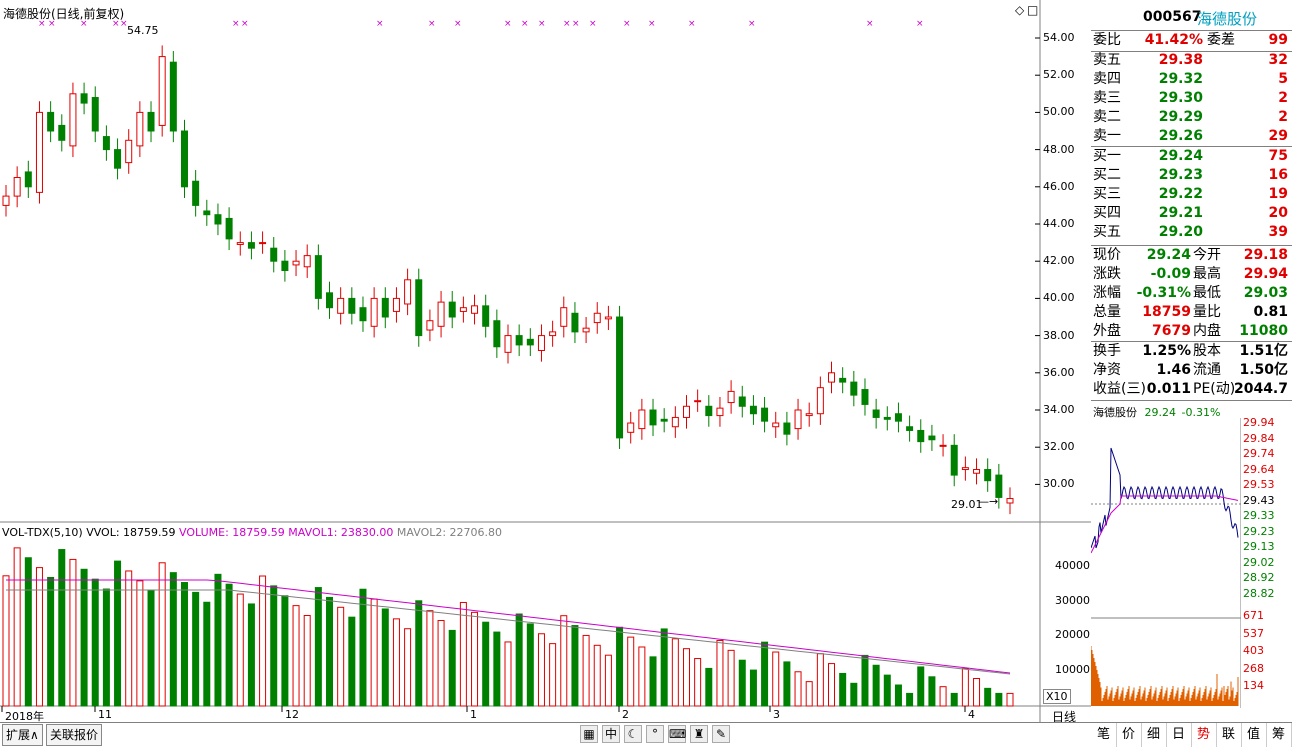  Describe the element at coordinates (625, 714) in the screenshot. I see `date-axis-label: 2` at that location.